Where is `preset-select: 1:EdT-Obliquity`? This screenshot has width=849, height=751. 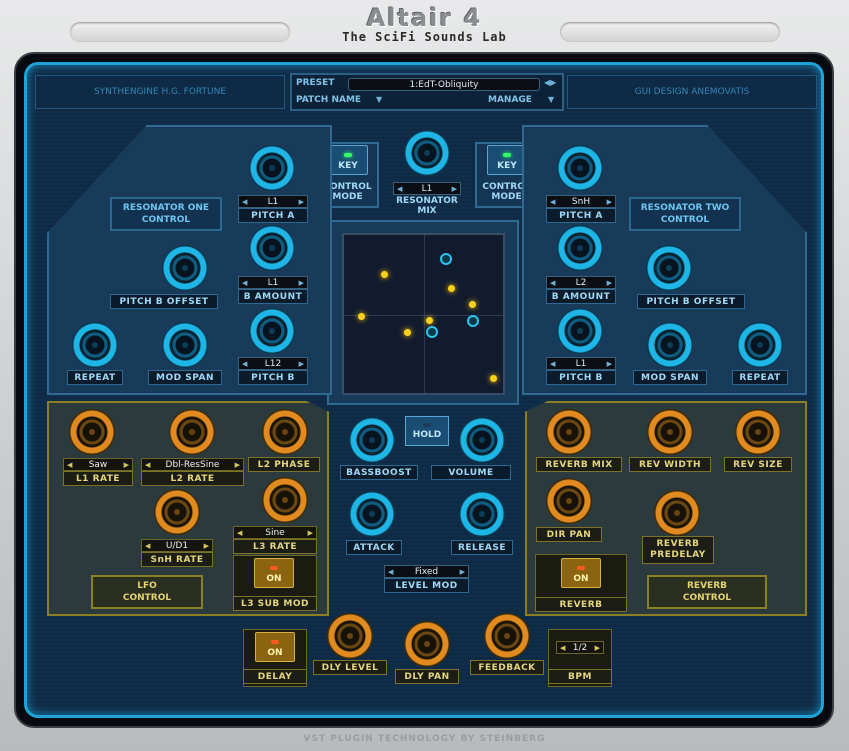 preset-select: 1:EdT-Obliquity is located at coordinates (444, 84).